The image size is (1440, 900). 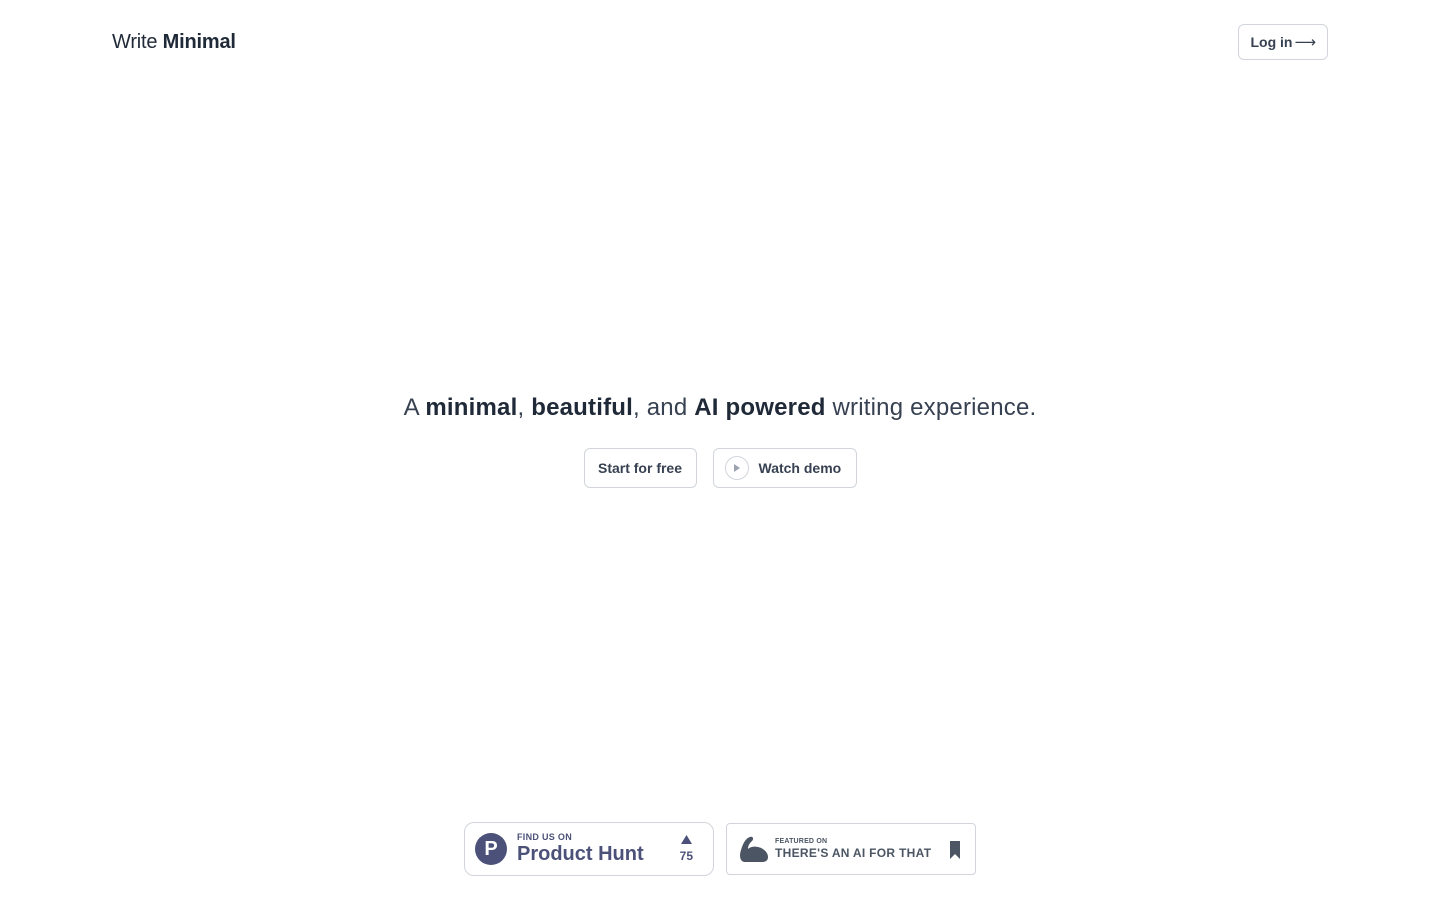 I want to click on product-hunt-logo-icon: P, so click(x=491, y=849).